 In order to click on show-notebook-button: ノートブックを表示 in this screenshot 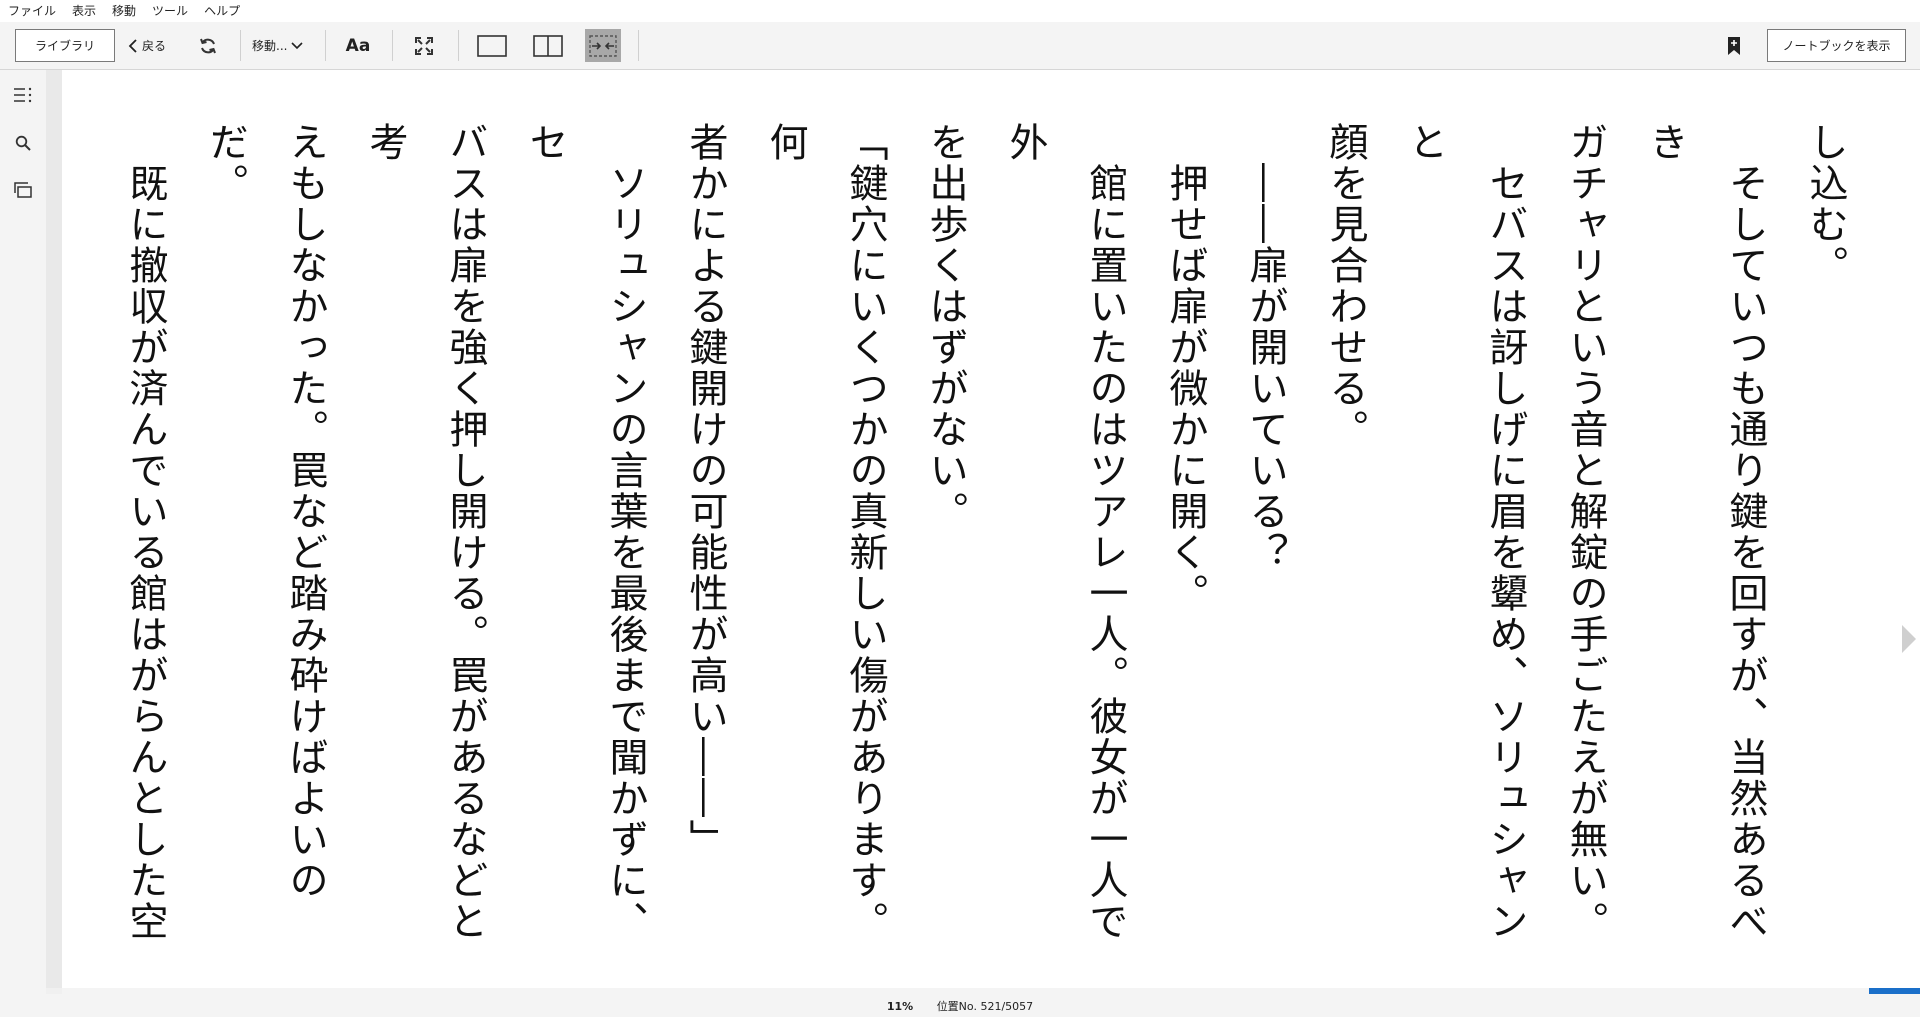, I will do `click(1836, 45)`.